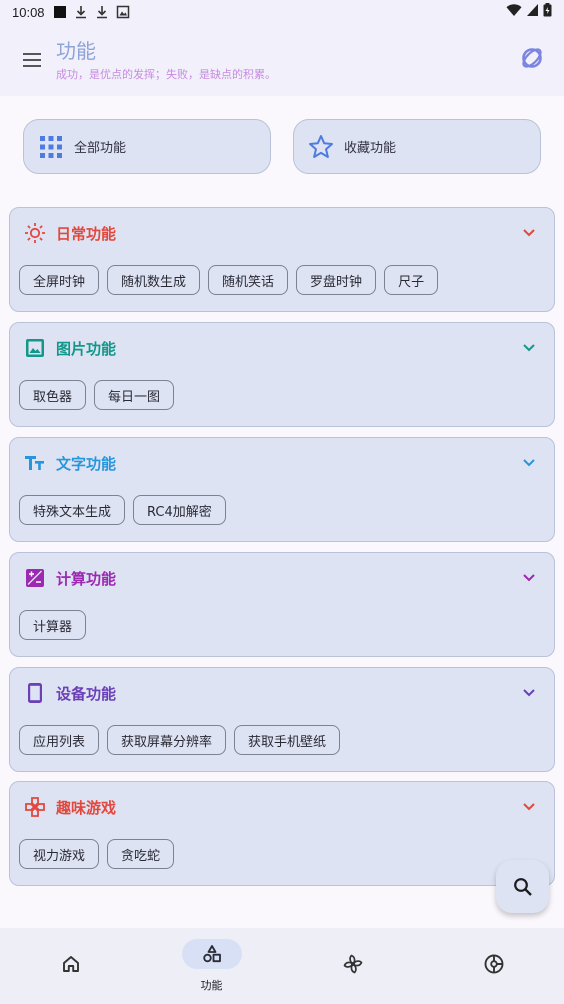  Describe the element at coordinates (282, 233) in the screenshot. I see `category-header-daily: 日常功能` at that location.